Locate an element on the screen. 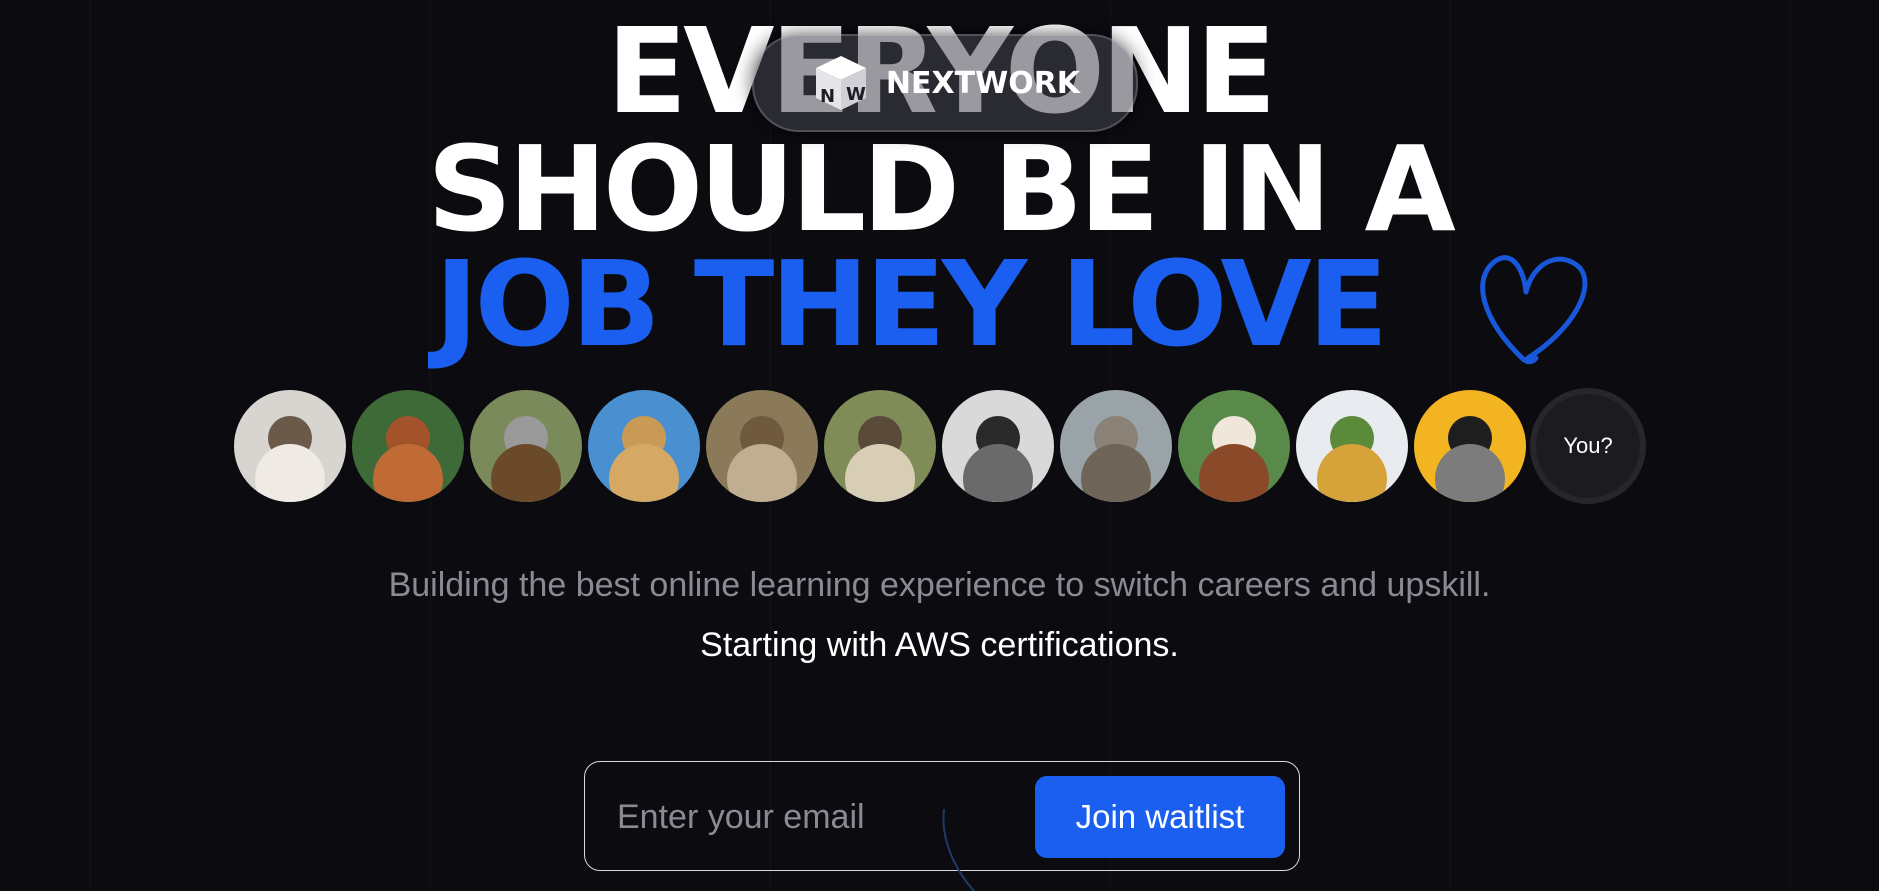  avatar-pug-with-glasses is located at coordinates (998, 446).